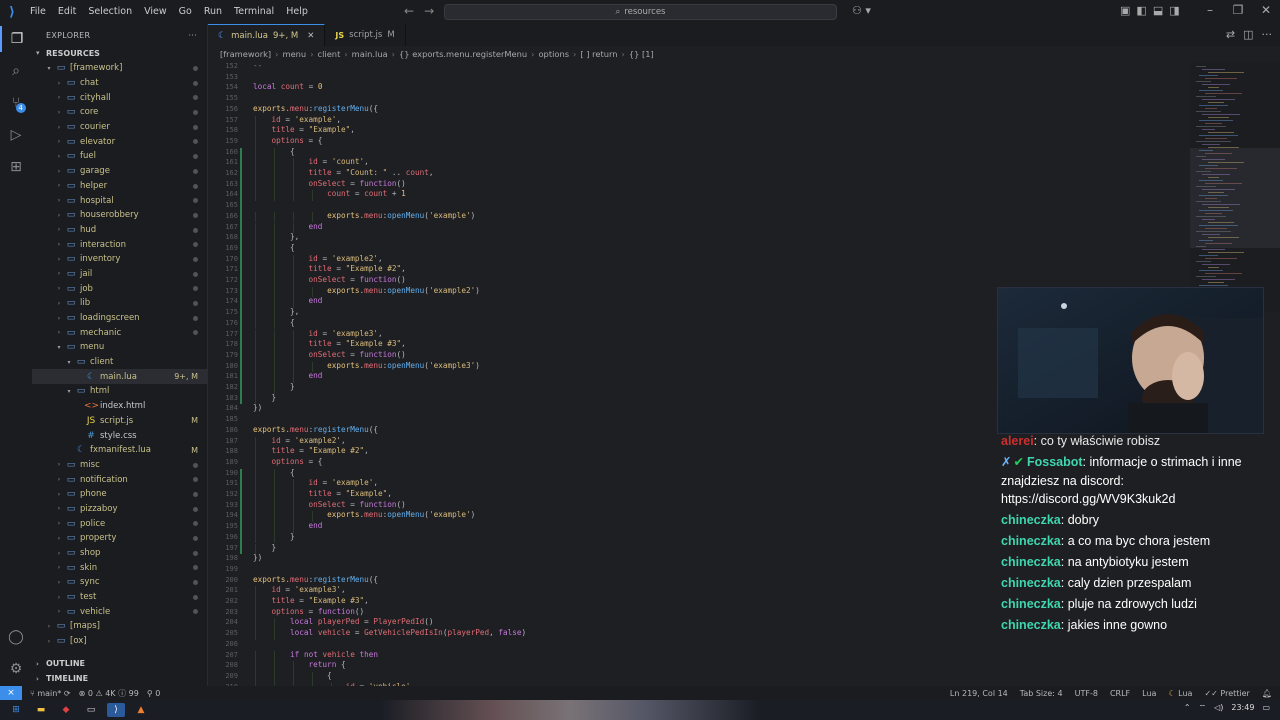 This screenshot has width=1280, height=720. I want to click on minimap, so click(1235, 187).